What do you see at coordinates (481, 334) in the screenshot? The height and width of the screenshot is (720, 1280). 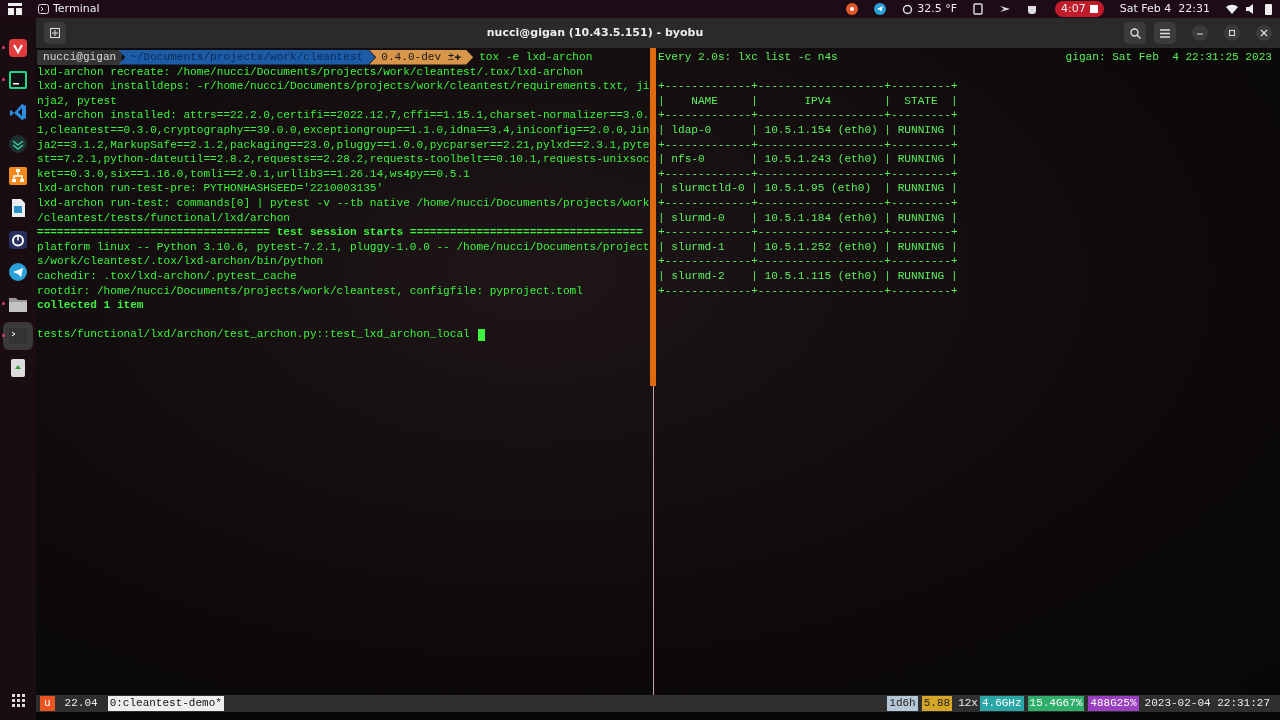 I see `cursor` at bounding box center [481, 334].